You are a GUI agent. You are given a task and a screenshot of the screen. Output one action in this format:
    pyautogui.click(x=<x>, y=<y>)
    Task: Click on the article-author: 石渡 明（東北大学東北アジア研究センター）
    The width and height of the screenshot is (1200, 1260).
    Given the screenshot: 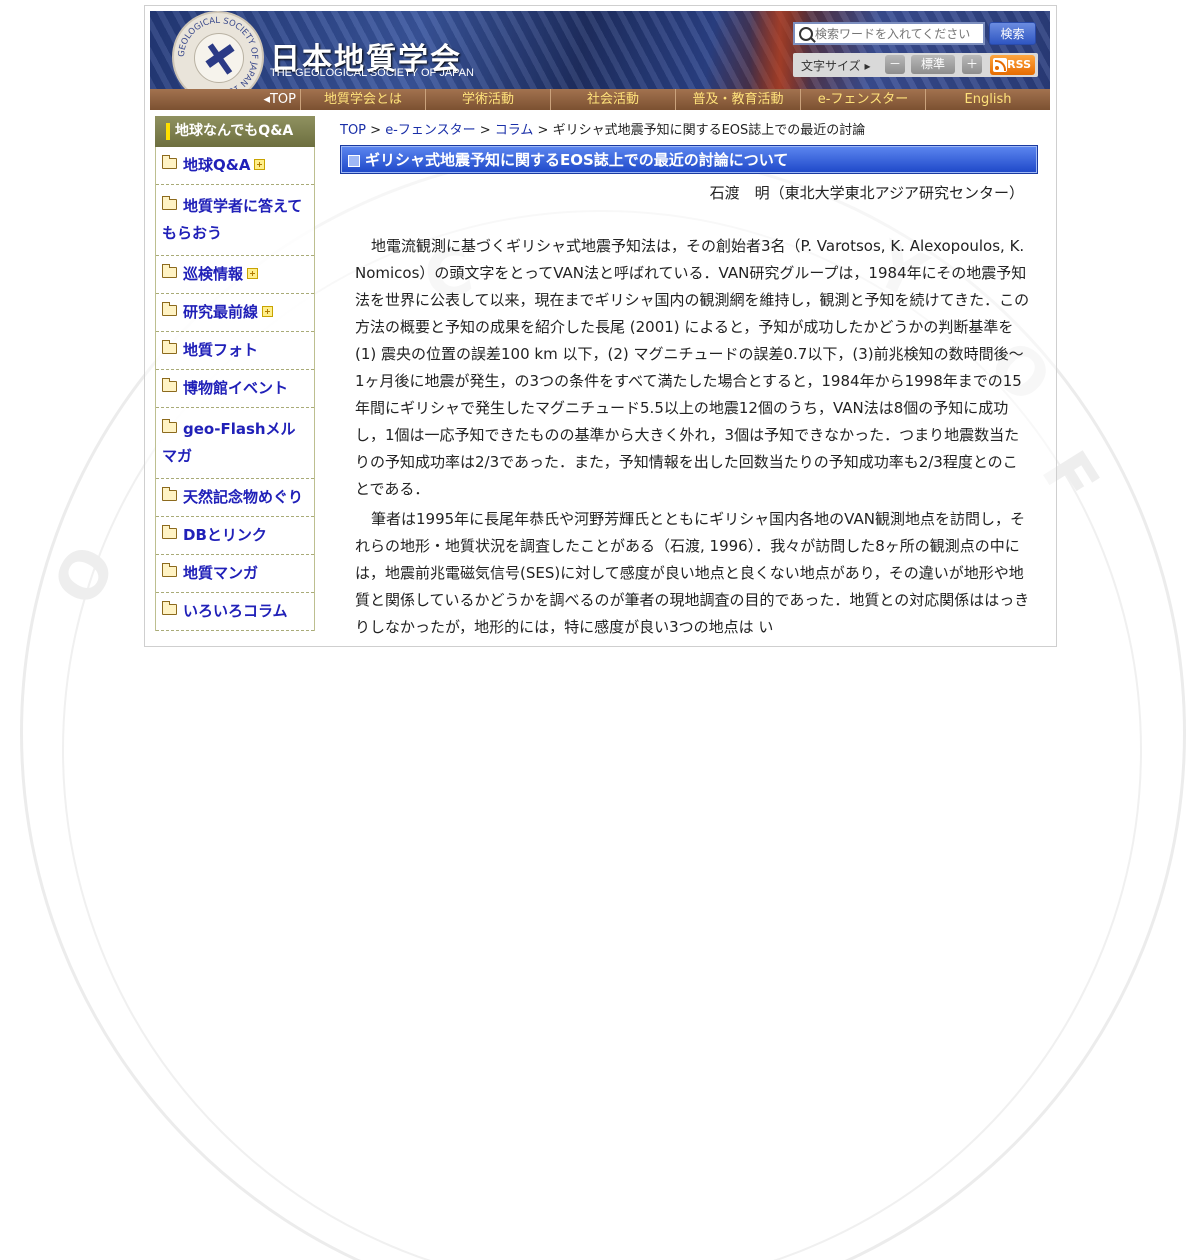 What is the action you would take?
    pyautogui.click(x=866, y=193)
    